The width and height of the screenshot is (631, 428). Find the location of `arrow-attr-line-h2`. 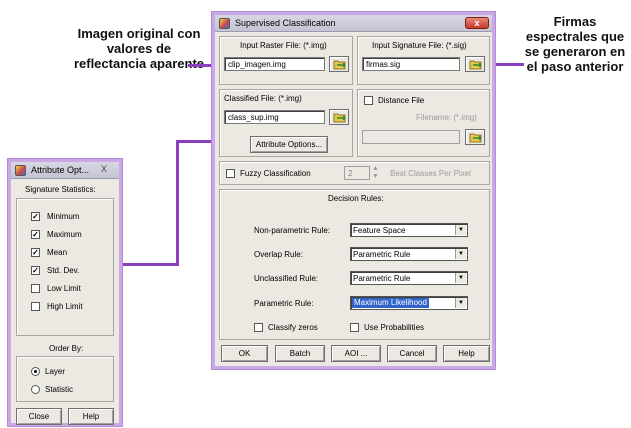

arrow-attr-line-h2 is located at coordinates (149, 264).